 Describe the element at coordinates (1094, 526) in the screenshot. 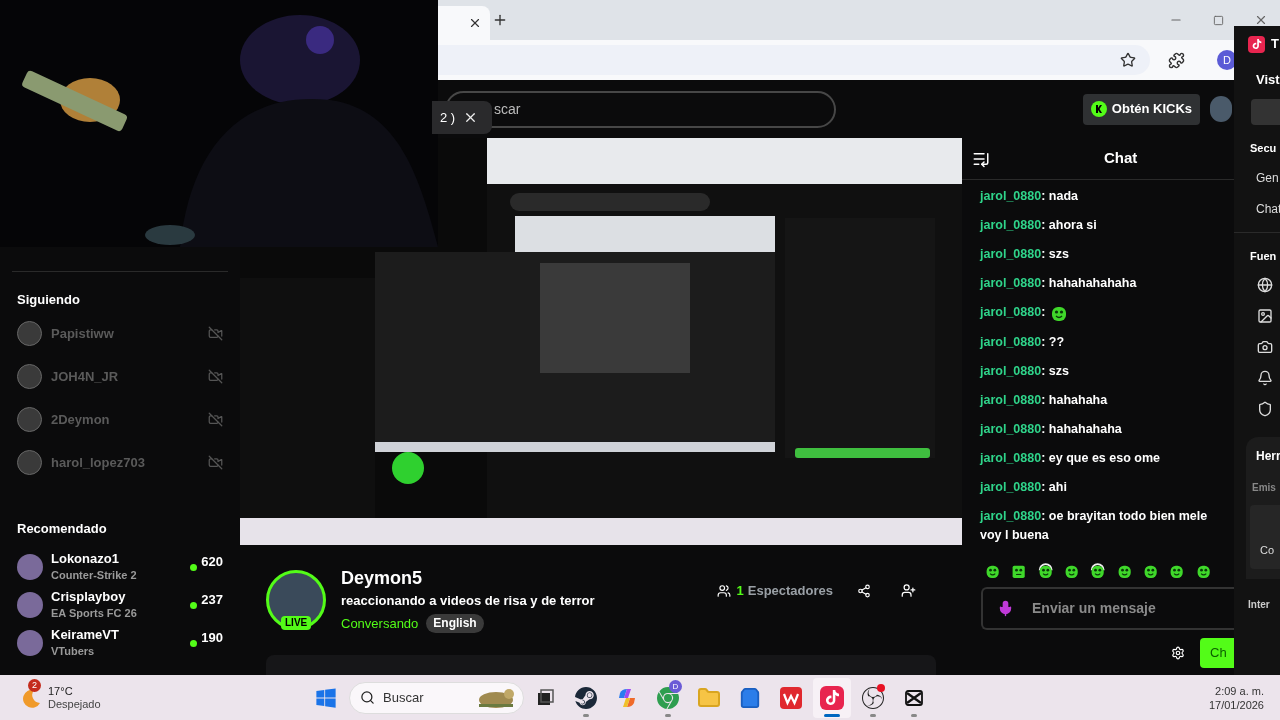

I see `chat-message: jarol_0880: oe brayitan todo bien mele voy l buena` at that location.